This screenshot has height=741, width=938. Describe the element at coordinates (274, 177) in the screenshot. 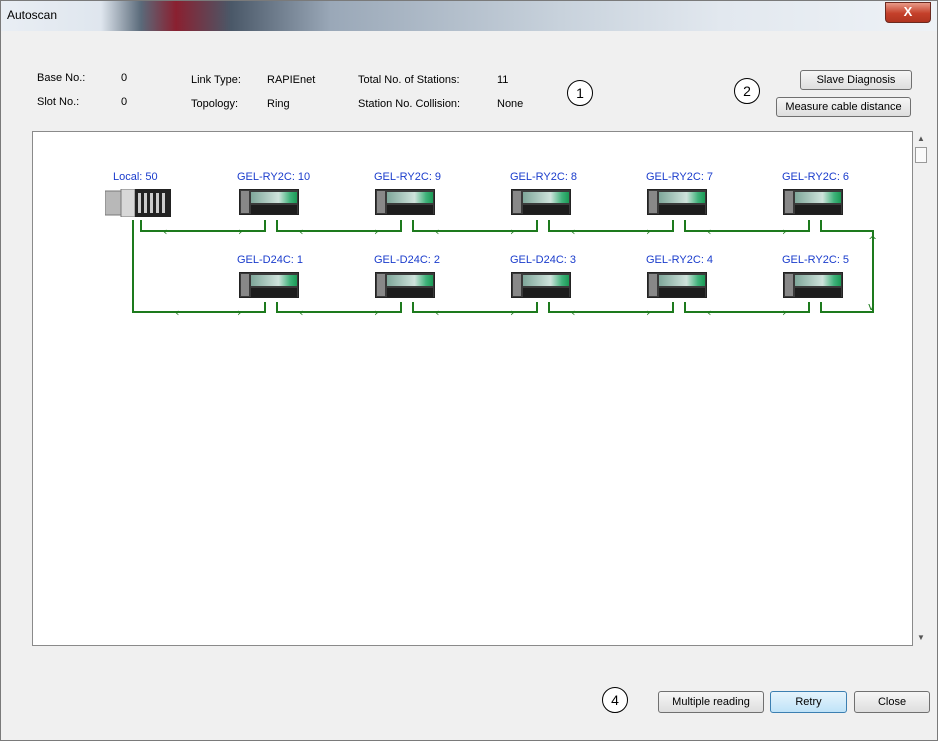

I see `station-label-r1-1: GEL-RY2C: 10` at that location.